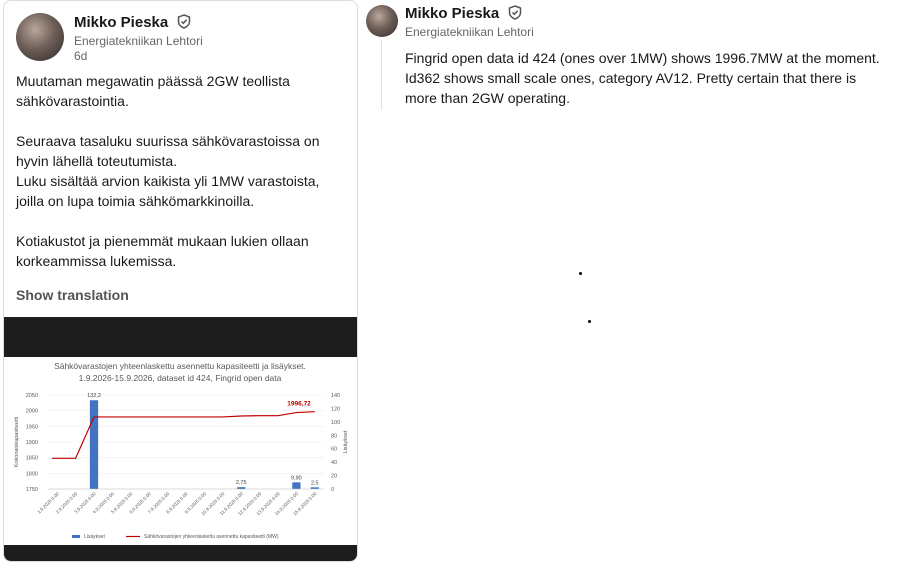 This screenshot has height=562, width=898. I want to click on y-tick-label: 1900, so click(32, 443).